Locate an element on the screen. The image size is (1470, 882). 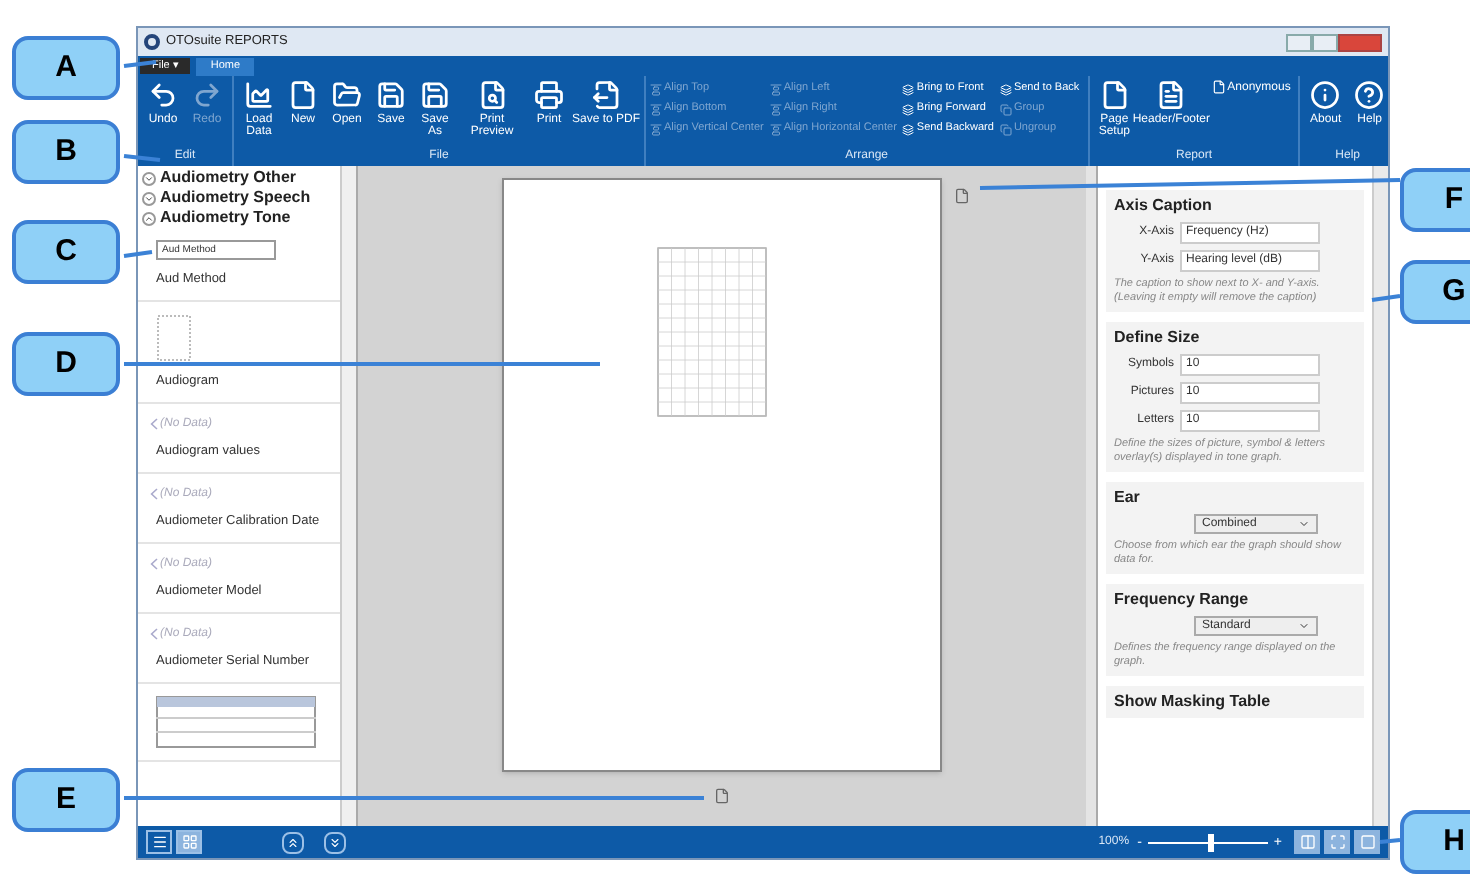
app-logo-icon is located at coordinates (152, 42).